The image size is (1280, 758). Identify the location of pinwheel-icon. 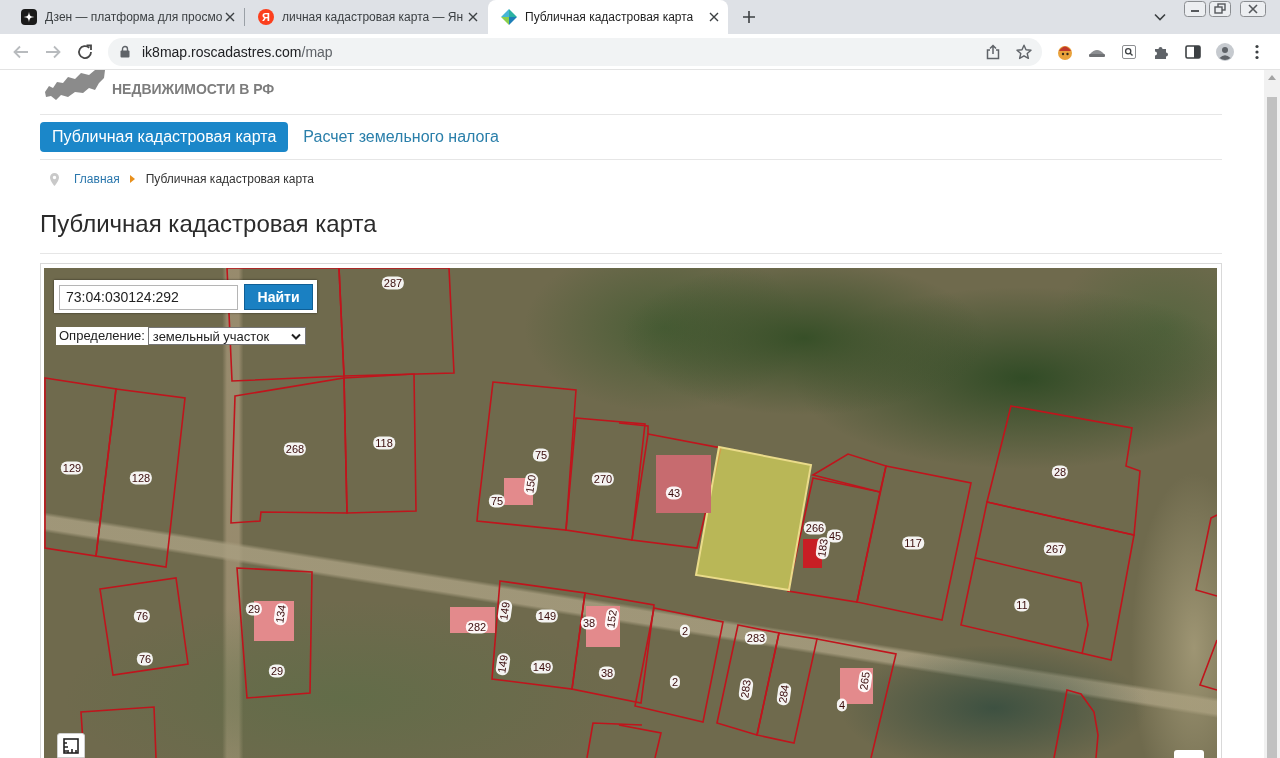
(509, 17).